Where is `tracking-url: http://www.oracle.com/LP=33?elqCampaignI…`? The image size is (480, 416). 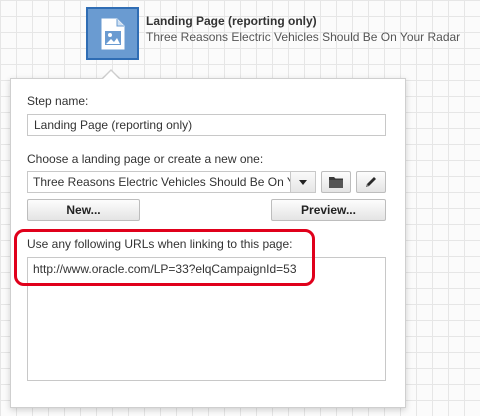
tracking-url: http://www.oracle.com/LP=33?elqCampaignI… is located at coordinates (165, 269).